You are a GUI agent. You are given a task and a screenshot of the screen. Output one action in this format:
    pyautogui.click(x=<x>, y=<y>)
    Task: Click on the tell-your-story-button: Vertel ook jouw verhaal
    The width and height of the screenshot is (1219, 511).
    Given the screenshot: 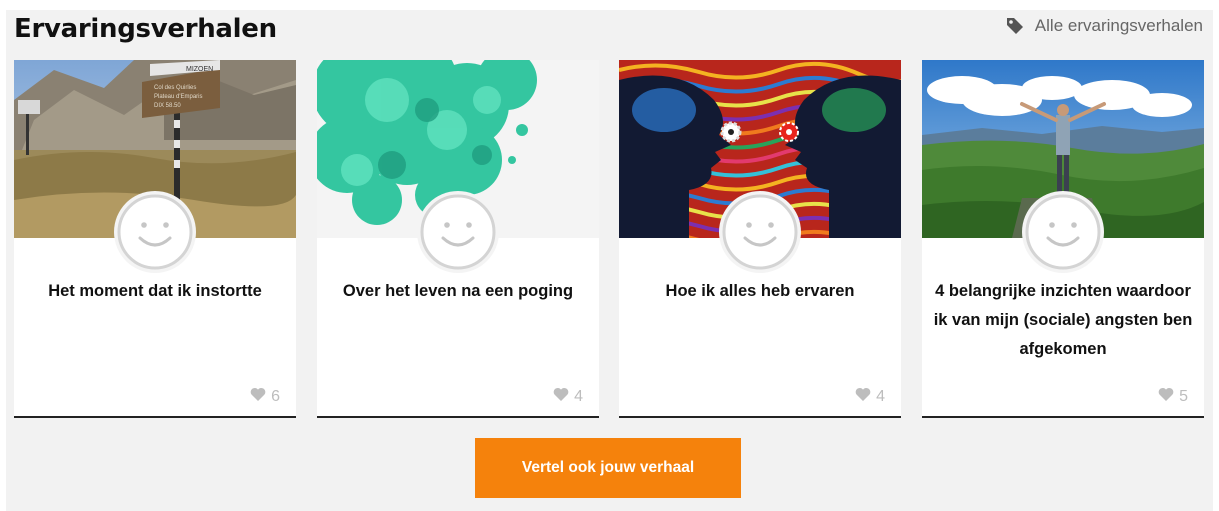 What is the action you would take?
    pyautogui.click(x=608, y=468)
    